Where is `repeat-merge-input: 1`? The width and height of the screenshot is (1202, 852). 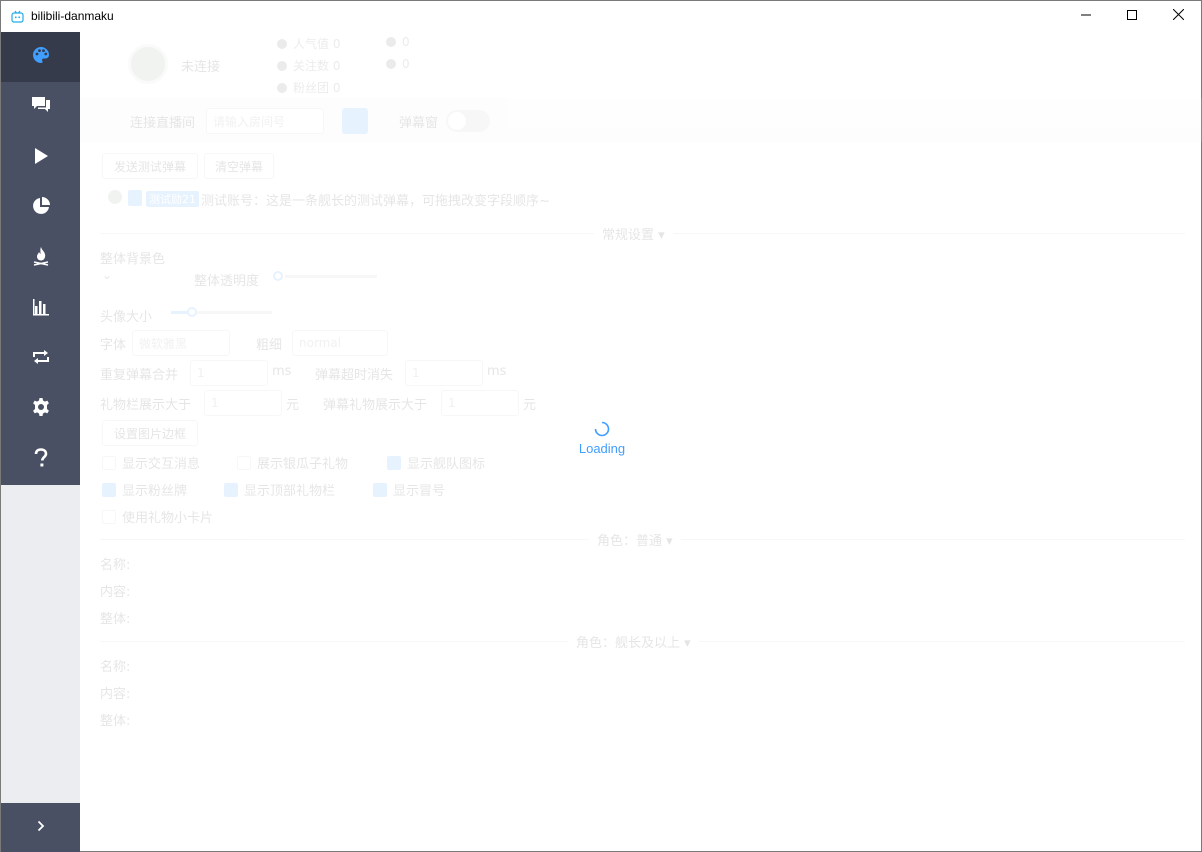 repeat-merge-input: 1 is located at coordinates (229, 373).